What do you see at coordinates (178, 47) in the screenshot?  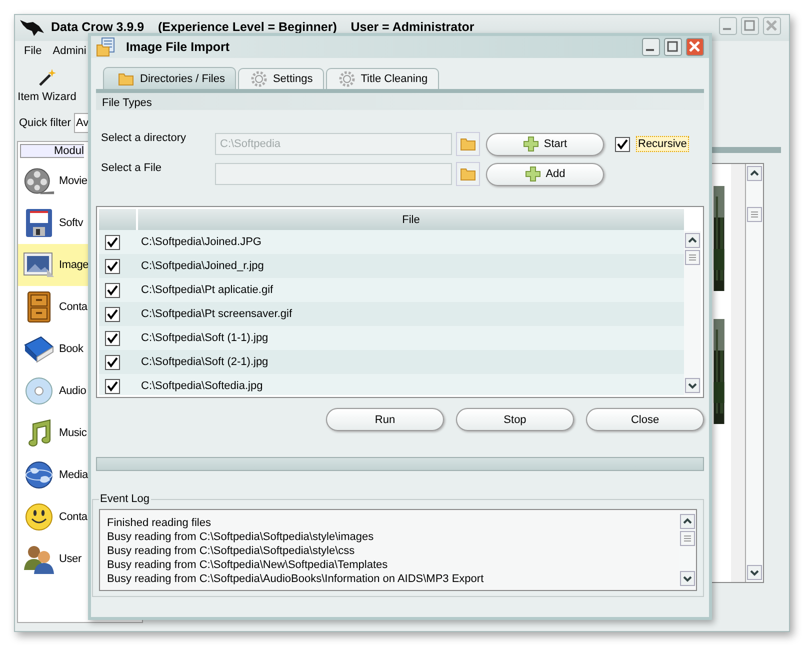 I see `dialog-title: Image File Import` at bounding box center [178, 47].